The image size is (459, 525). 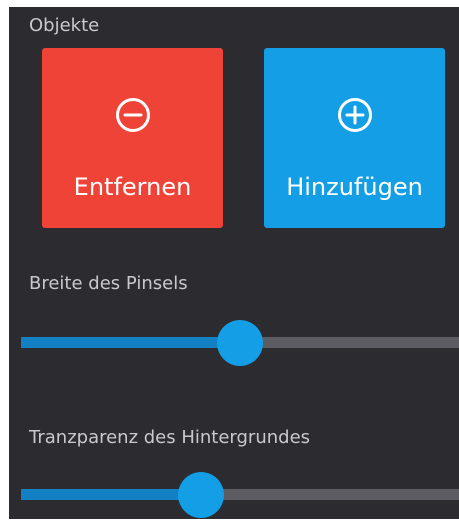 What do you see at coordinates (170, 437) in the screenshot?
I see `background-transparency-label: Tranzparenz des Hintergrundes` at bounding box center [170, 437].